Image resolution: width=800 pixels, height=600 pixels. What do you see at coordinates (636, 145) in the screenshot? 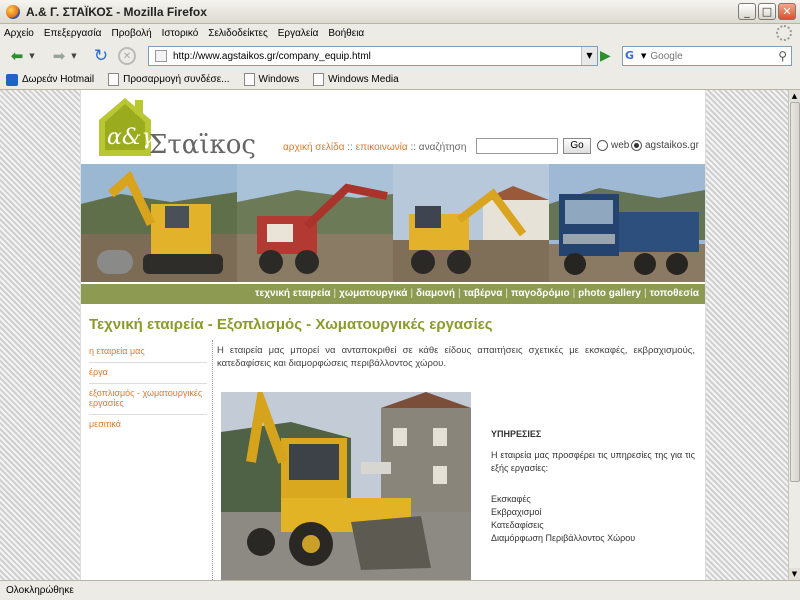
I see `radio-site` at bounding box center [636, 145].